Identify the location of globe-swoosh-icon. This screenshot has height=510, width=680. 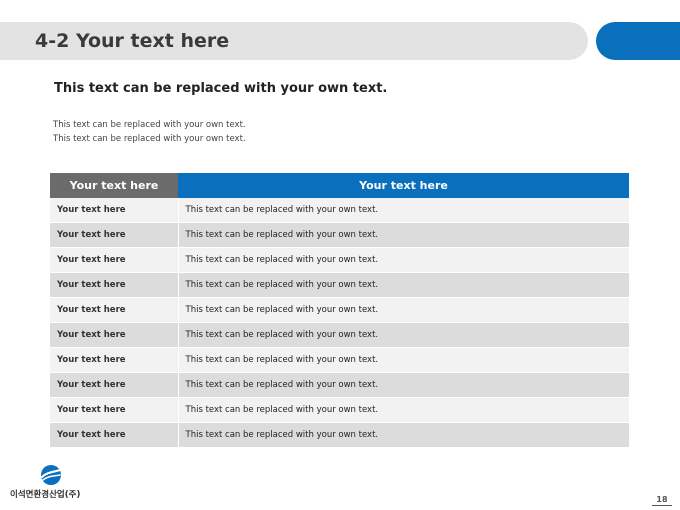
(51, 475).